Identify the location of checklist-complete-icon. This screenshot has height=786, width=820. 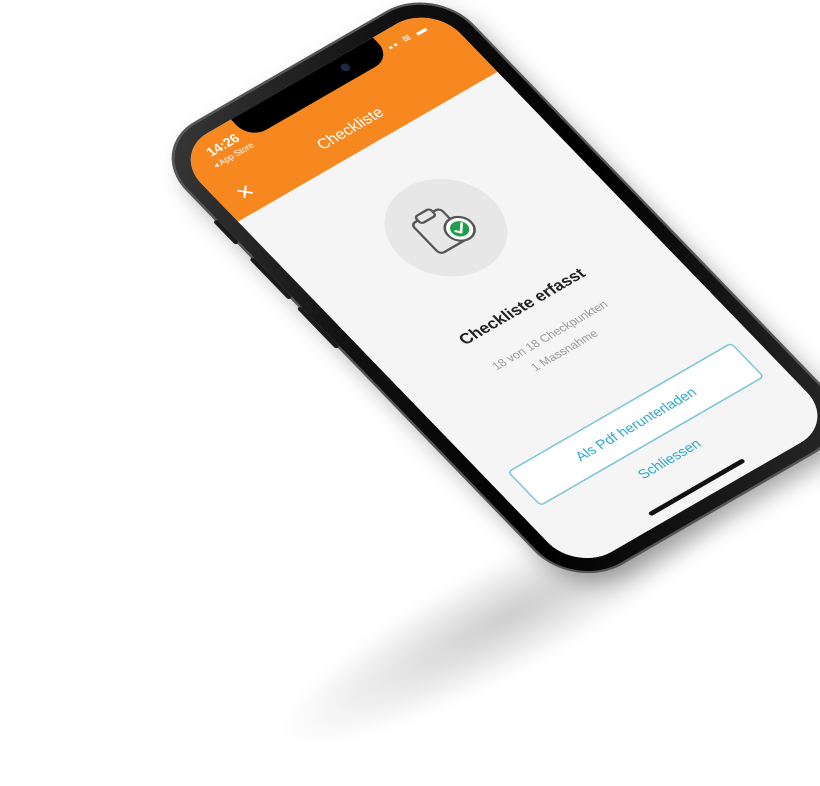
(446, 227).